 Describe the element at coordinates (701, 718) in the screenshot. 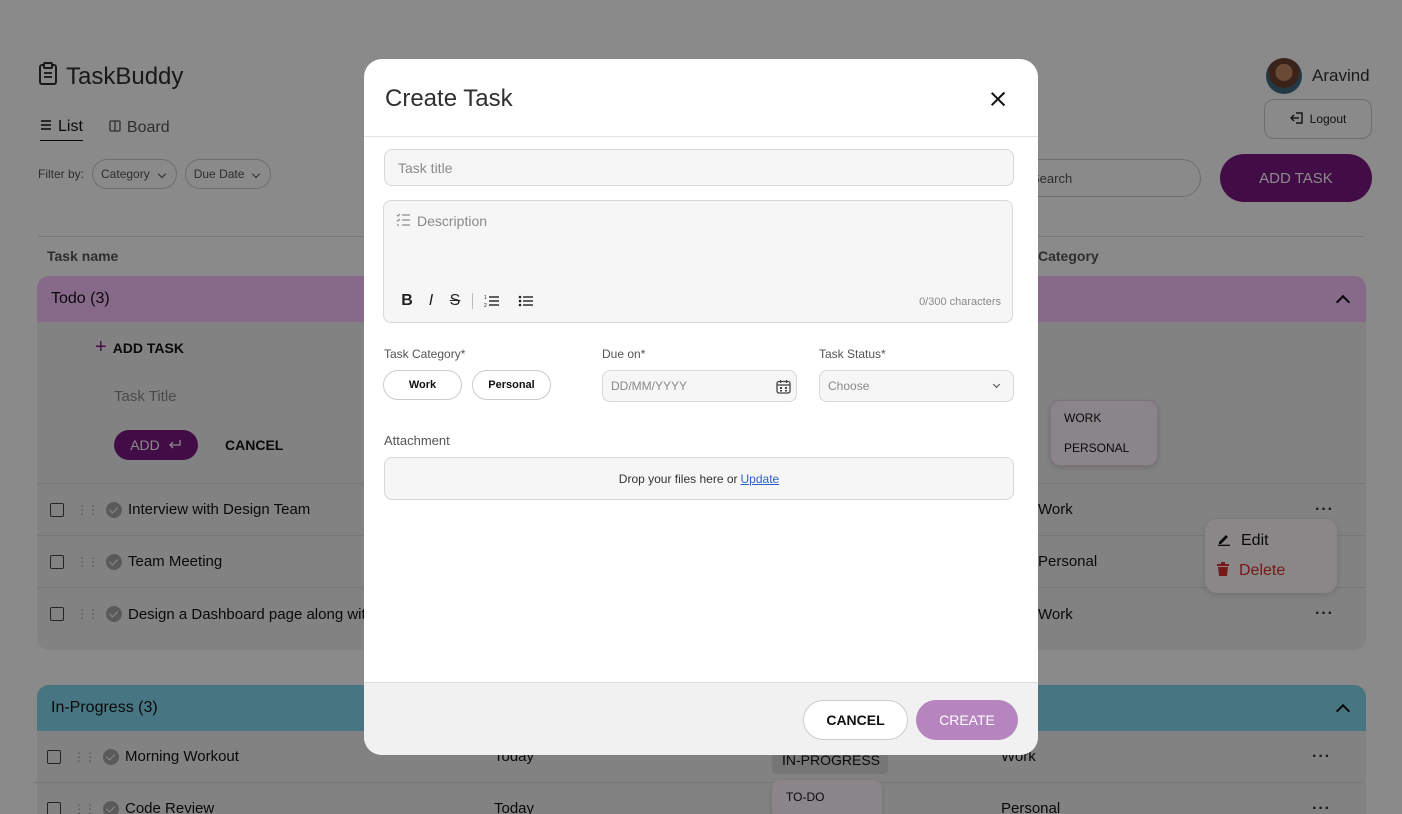

I see `modal-footer: CANCEL CREATE` at that location.